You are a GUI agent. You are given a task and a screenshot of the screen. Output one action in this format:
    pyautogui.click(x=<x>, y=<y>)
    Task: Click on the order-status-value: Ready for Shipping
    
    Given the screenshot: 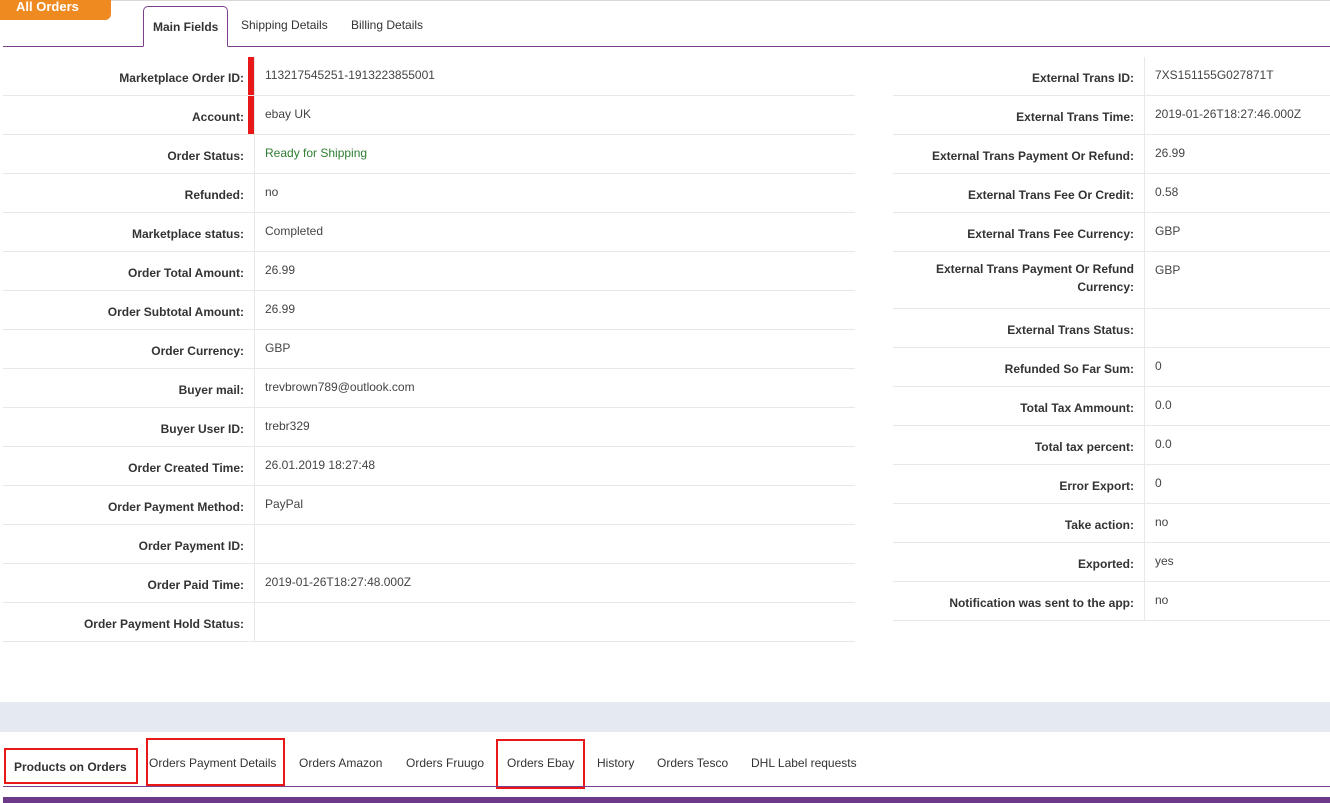 What is the action you would take?
    pyautogui.click(x=316, y=153)
    